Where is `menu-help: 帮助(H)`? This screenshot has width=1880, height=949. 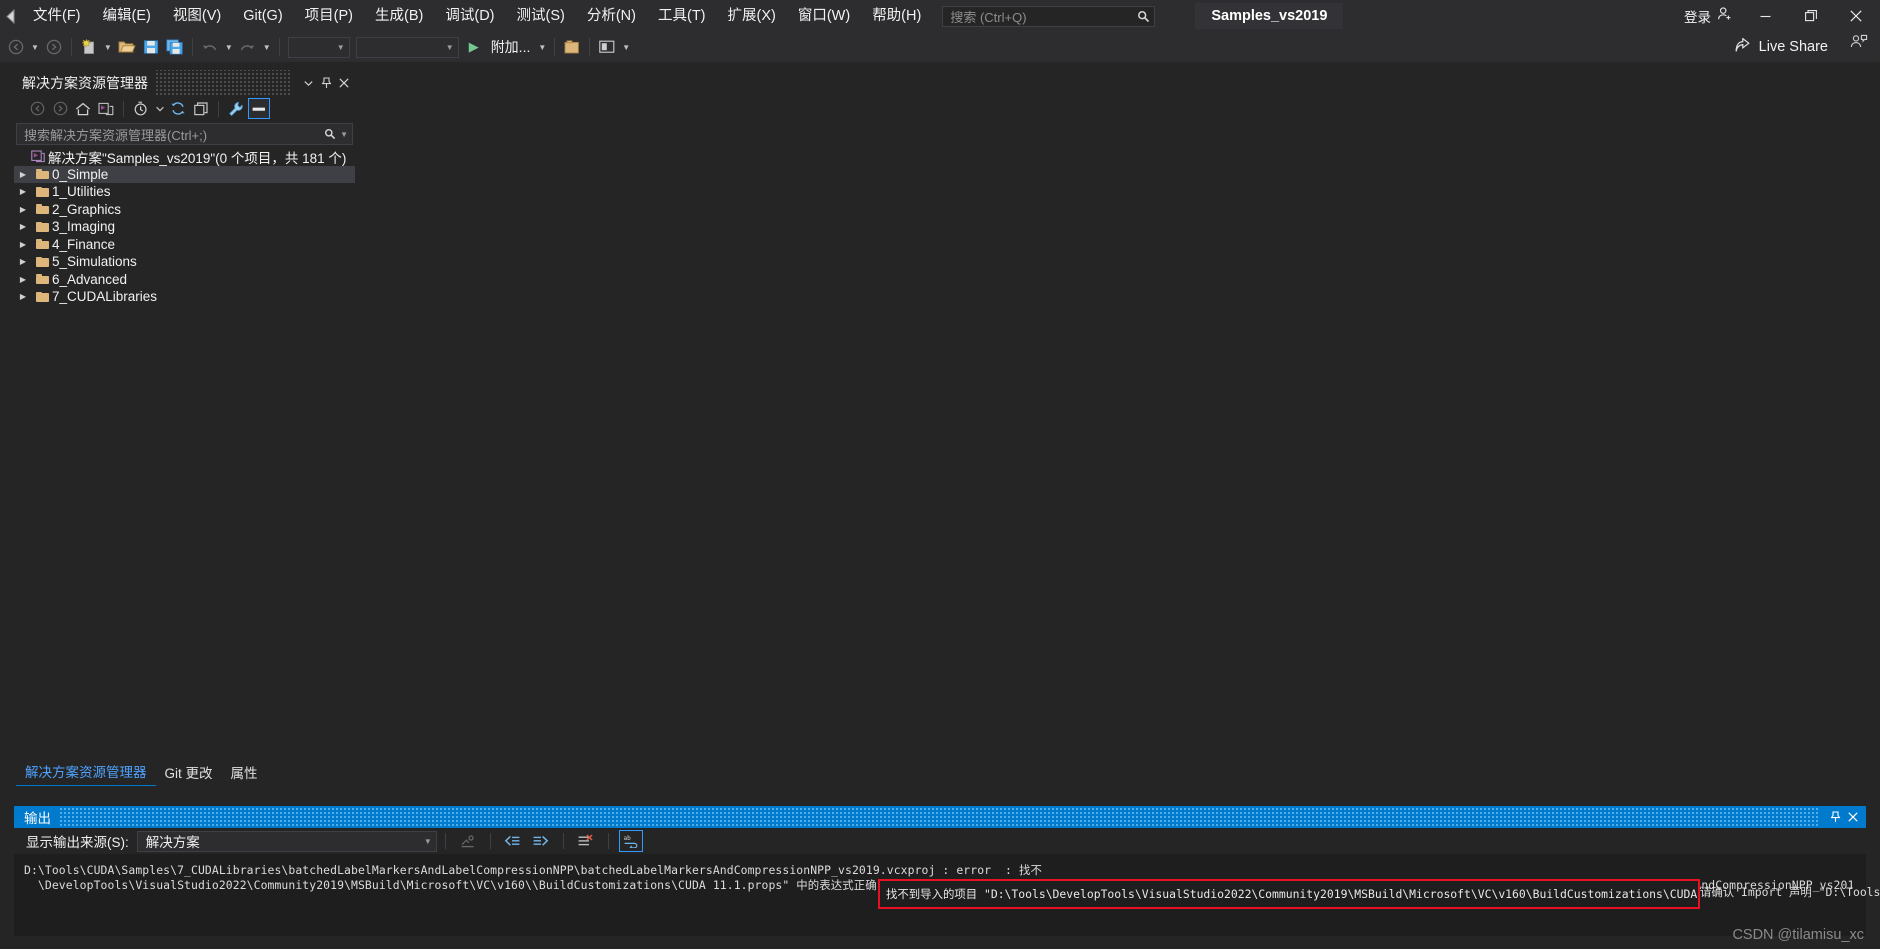 menu-help: 帮助(H) is located at coordinates (896, 16).